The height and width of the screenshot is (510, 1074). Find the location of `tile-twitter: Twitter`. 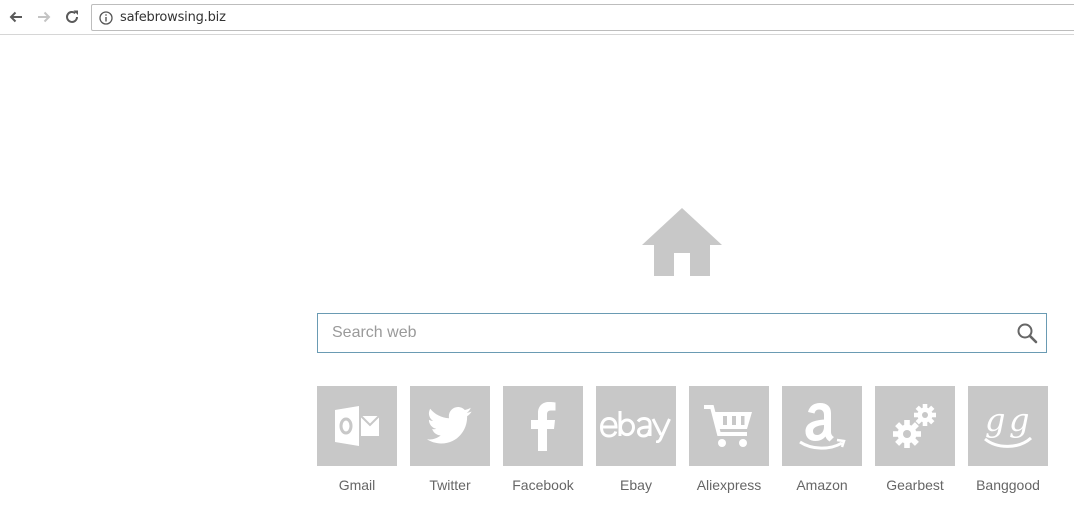

tile-twitter: Twitter is located at coordinates (450, 441).